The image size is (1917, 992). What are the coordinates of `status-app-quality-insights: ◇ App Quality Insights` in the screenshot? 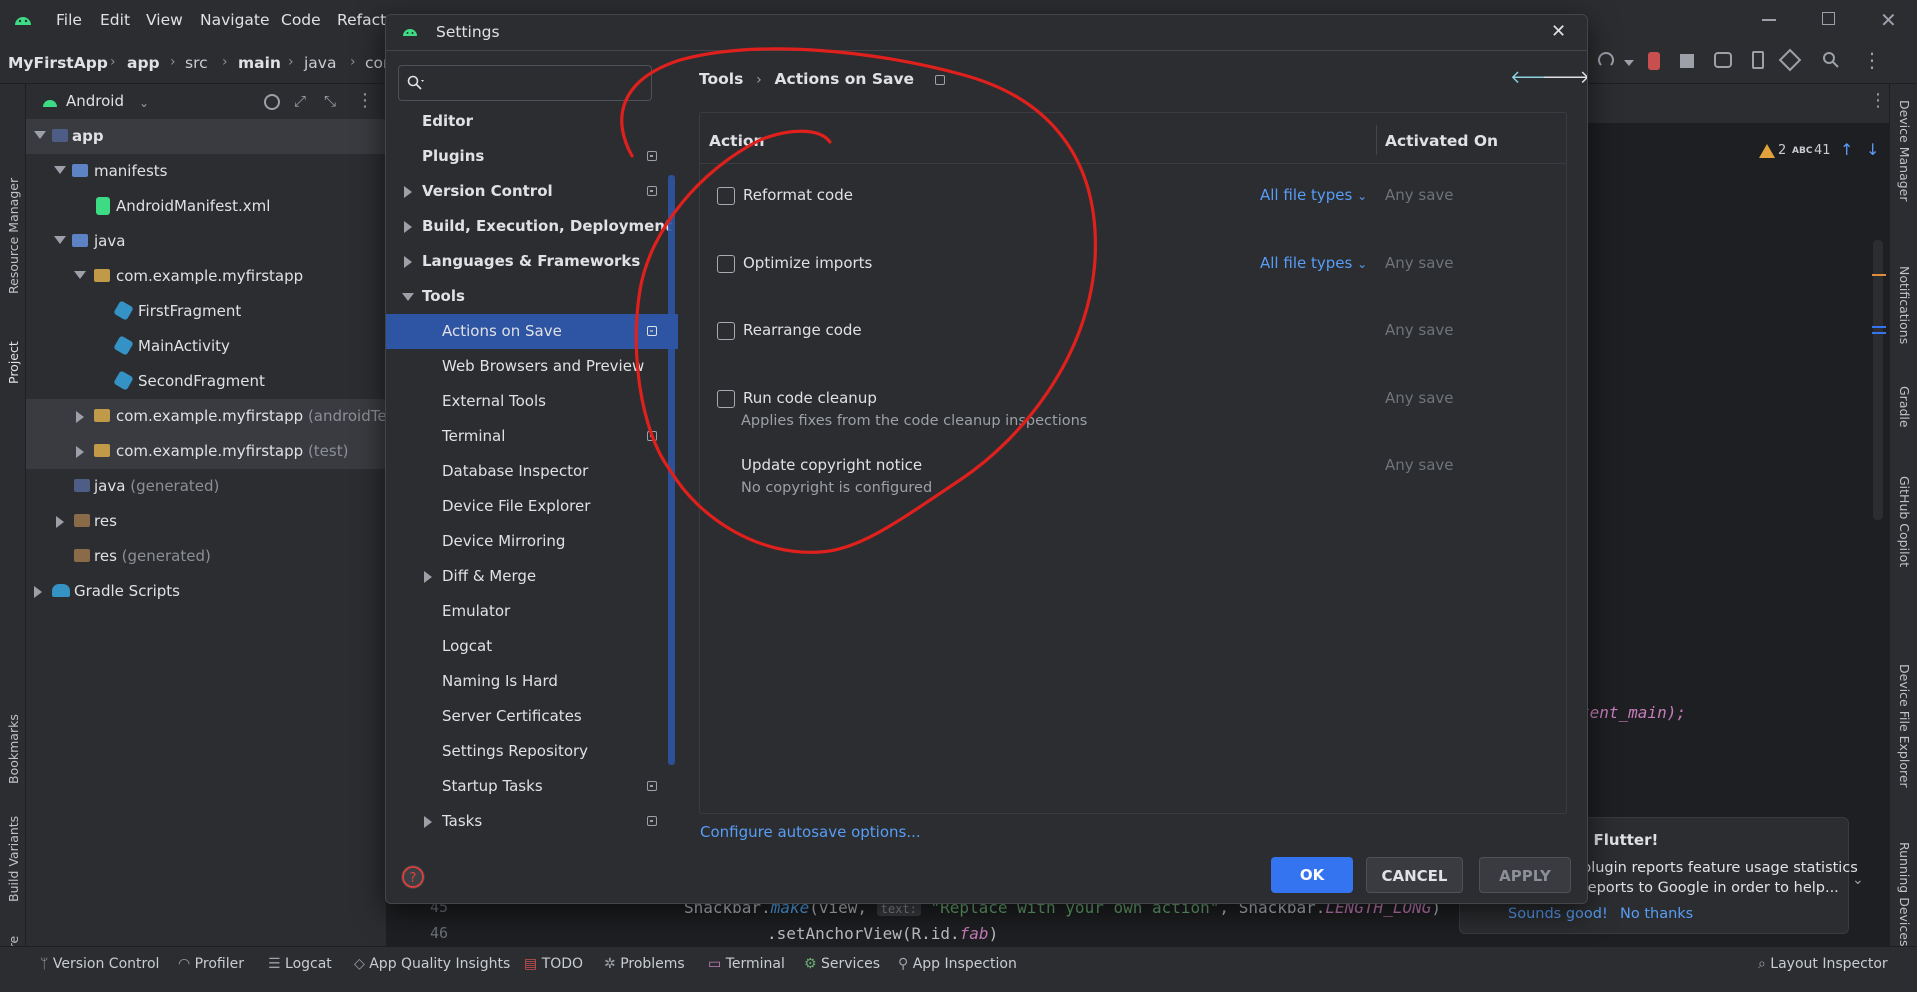 It's located at (432, 964).